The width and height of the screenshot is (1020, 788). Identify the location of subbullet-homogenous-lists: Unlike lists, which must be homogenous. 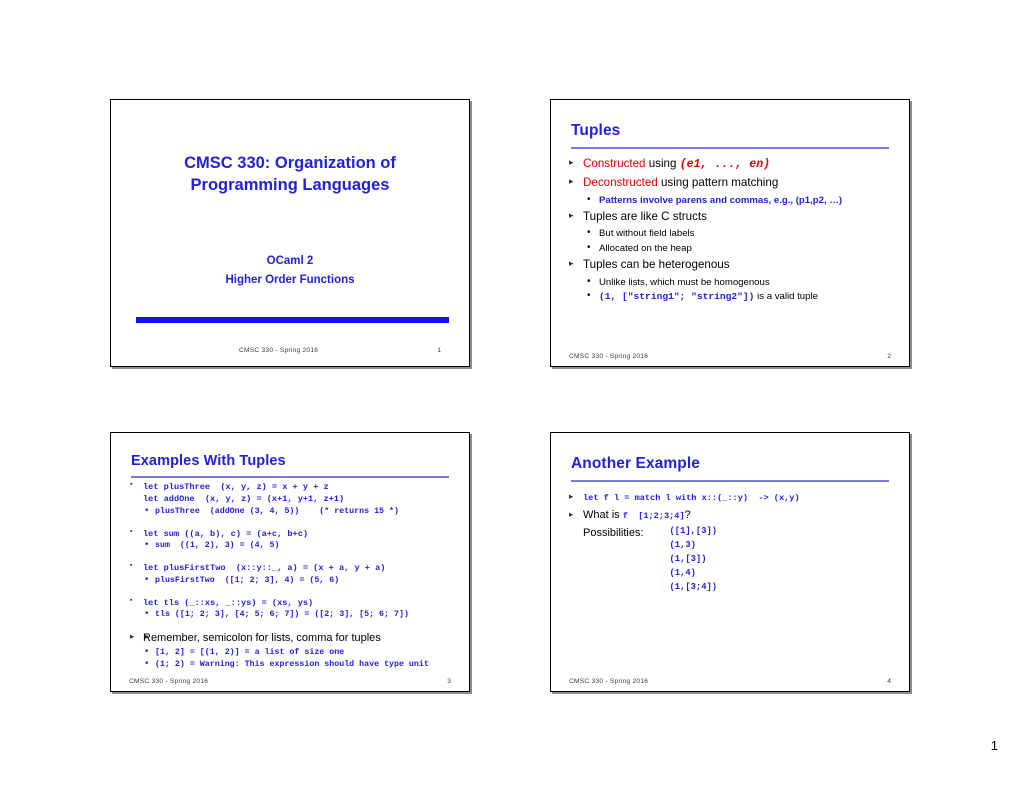
(733, 282).